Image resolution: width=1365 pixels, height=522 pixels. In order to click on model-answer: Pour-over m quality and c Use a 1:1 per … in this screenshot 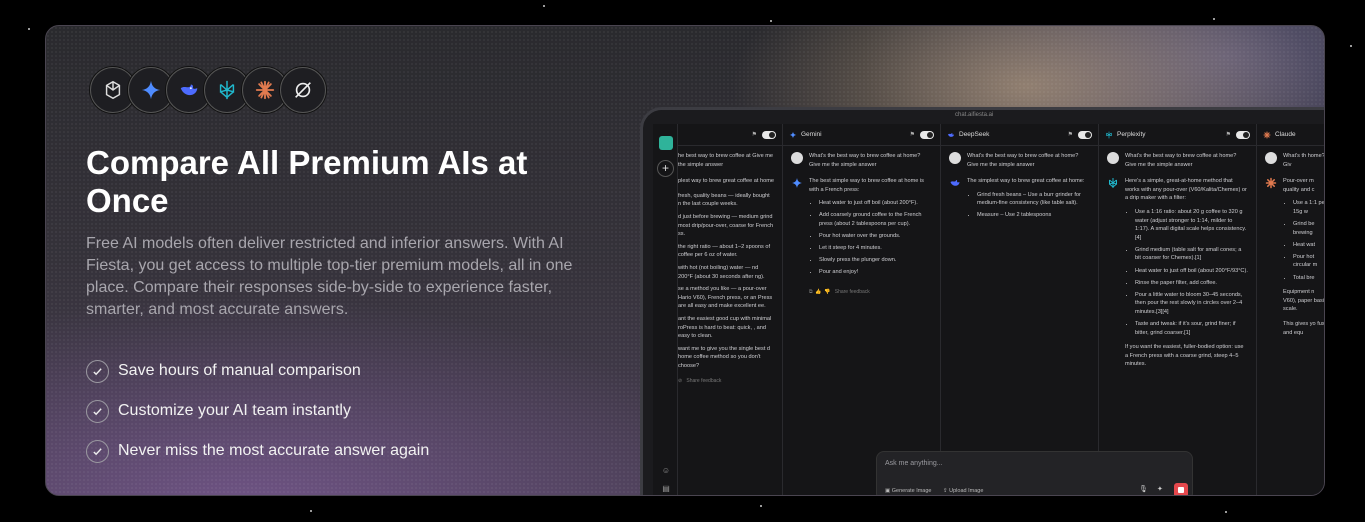, I will do `click(1295, 257)`.